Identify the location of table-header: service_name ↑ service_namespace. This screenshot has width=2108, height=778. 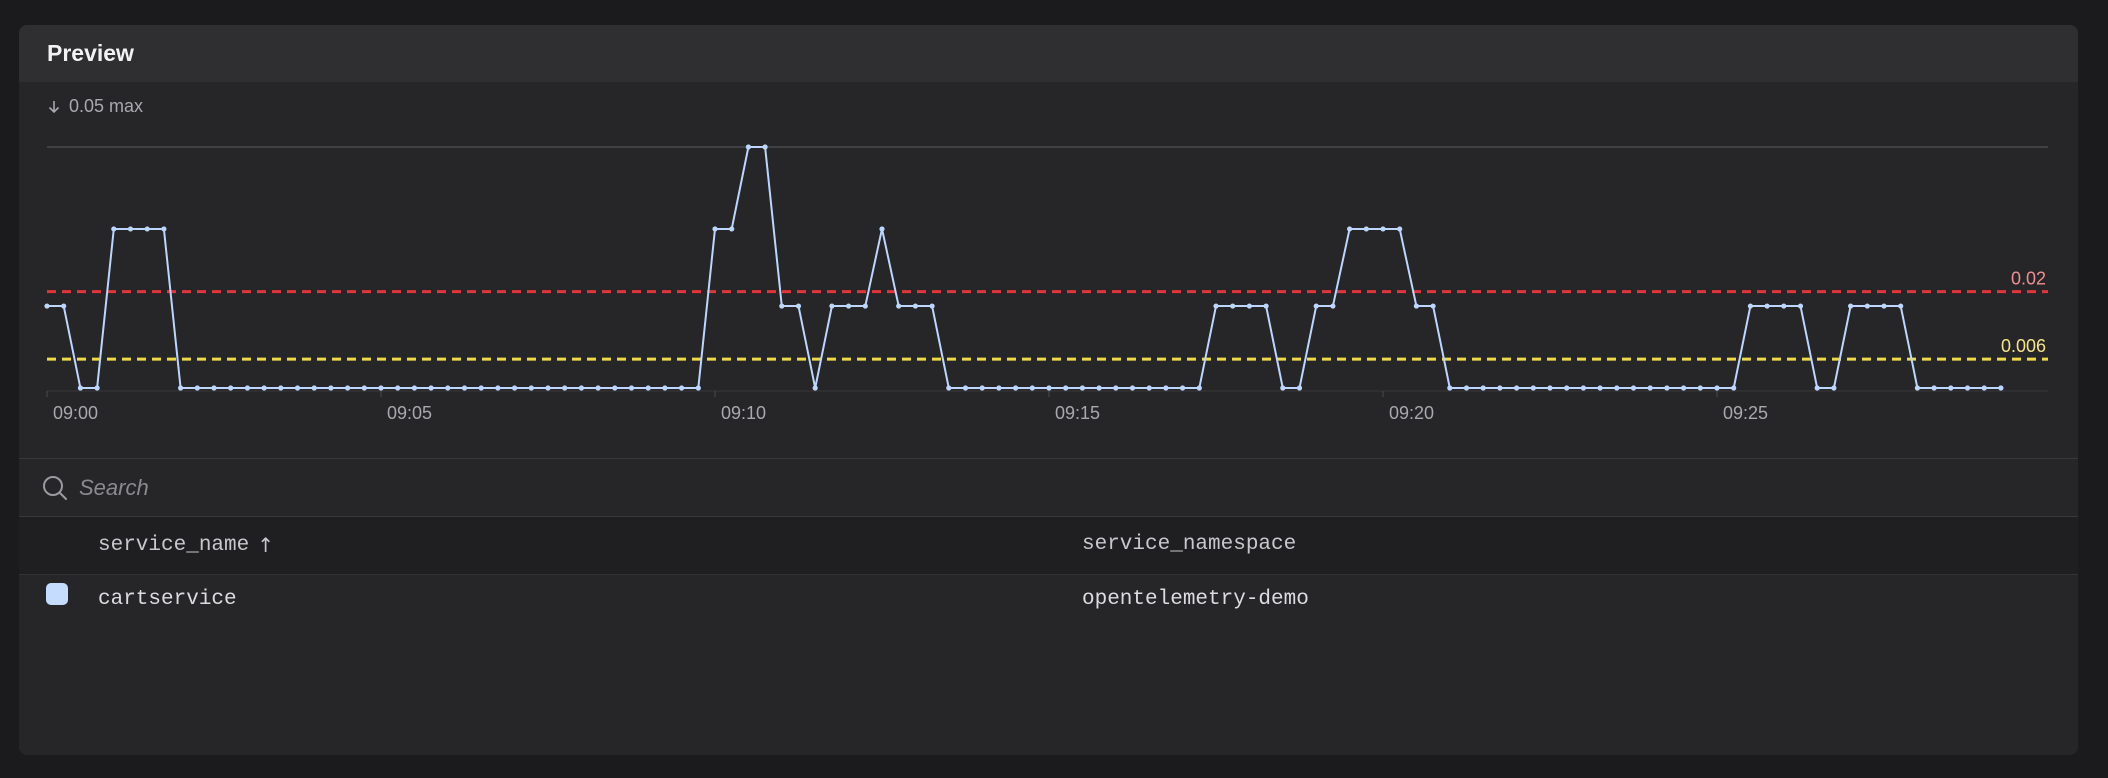
(1048, 546).